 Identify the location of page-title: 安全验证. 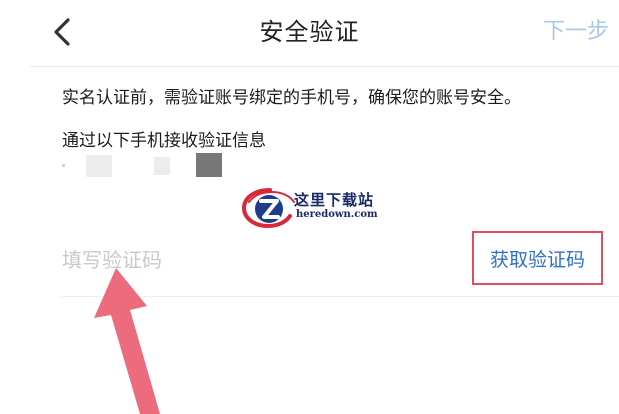
(309, 32).